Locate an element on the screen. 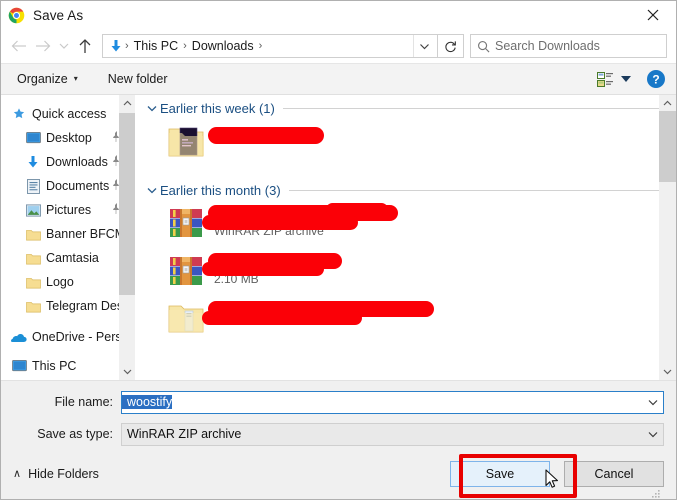 Image resolution: width=677 pixels, height=500 pixels. title-bar: Save As is located at coordinates (338, 15).